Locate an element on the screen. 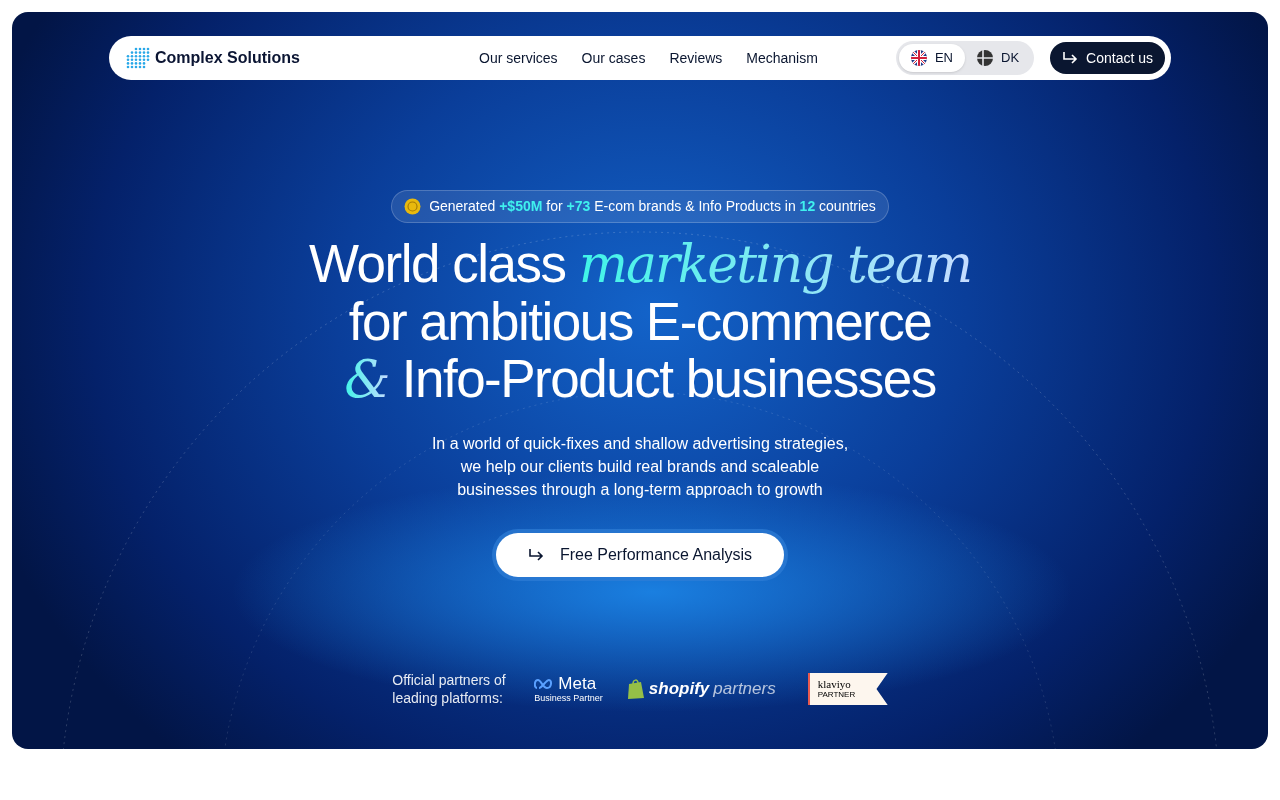 The image size is (1280, 800). klaviyo-logo: klaviyo PARTNER is located at coordinates (847, 689).